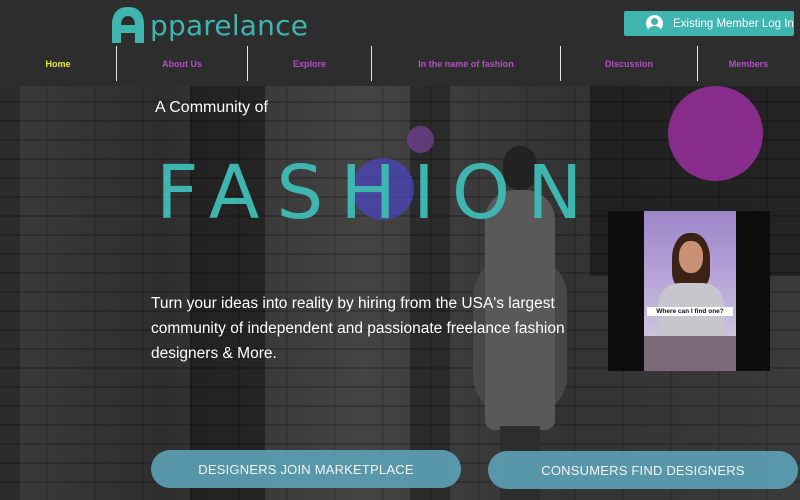 The image size is (800, 500). Describe the element at coordinates (715, 133) in the screenshot. I see `decorative-circle-magenta` at that location.